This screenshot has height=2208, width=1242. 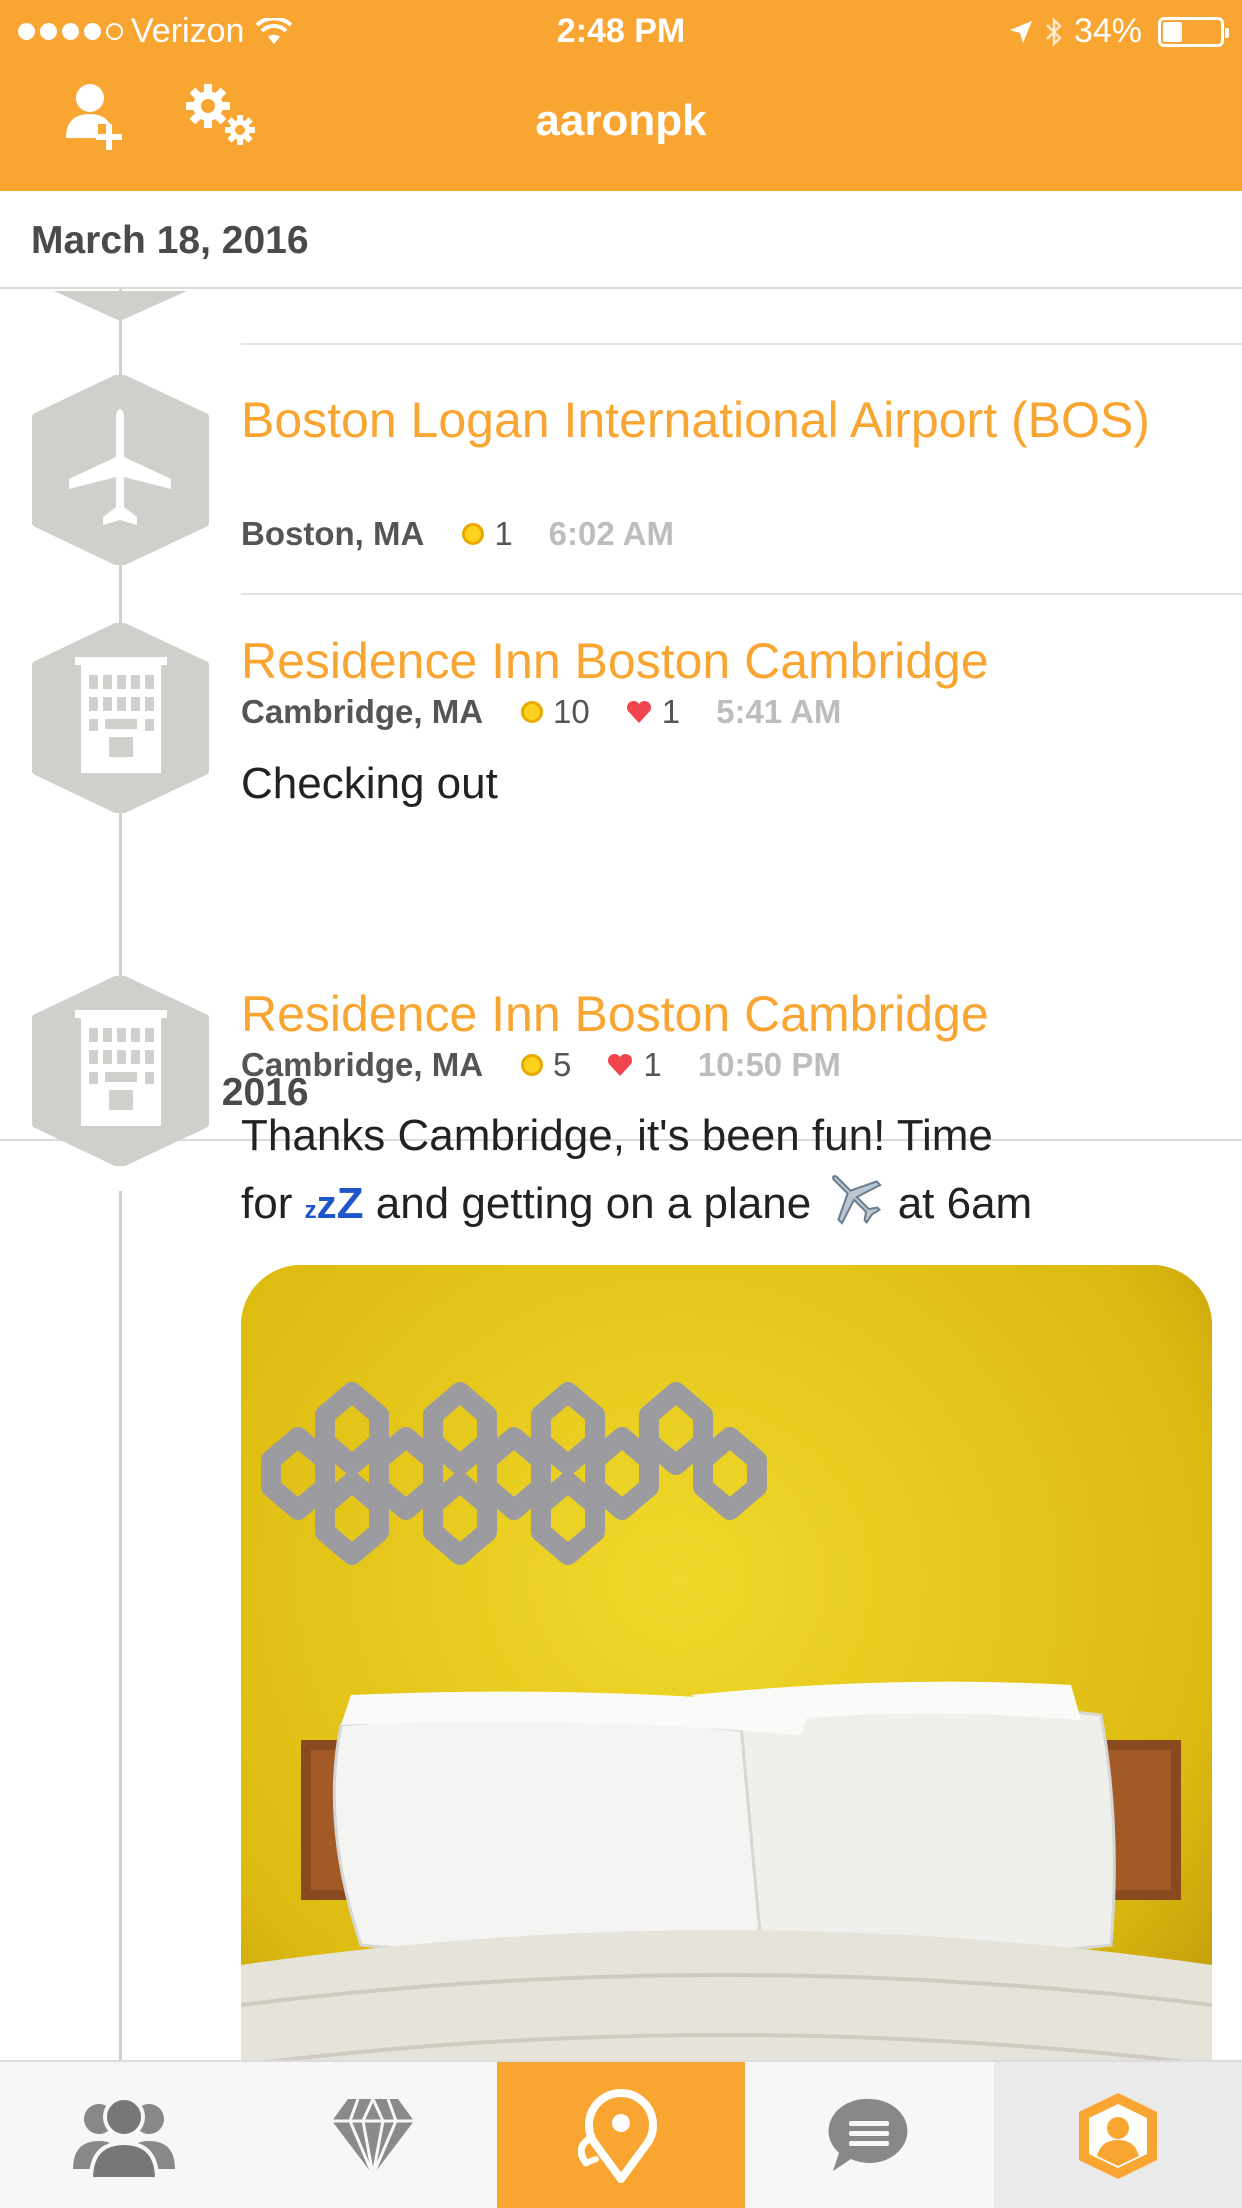 What do you see at coordinates (1107, 31) in the screenshot?
I see `battery-percent: 34%` at bounding box center [1107, 31].